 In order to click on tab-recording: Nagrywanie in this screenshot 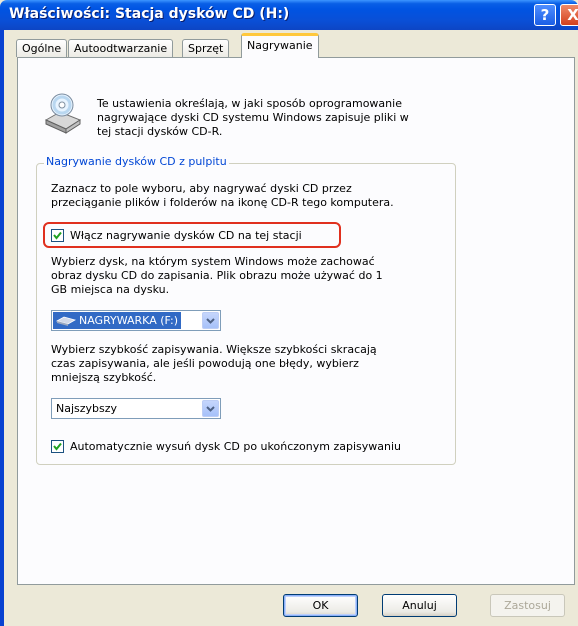, I will do `click(280, 45)`.